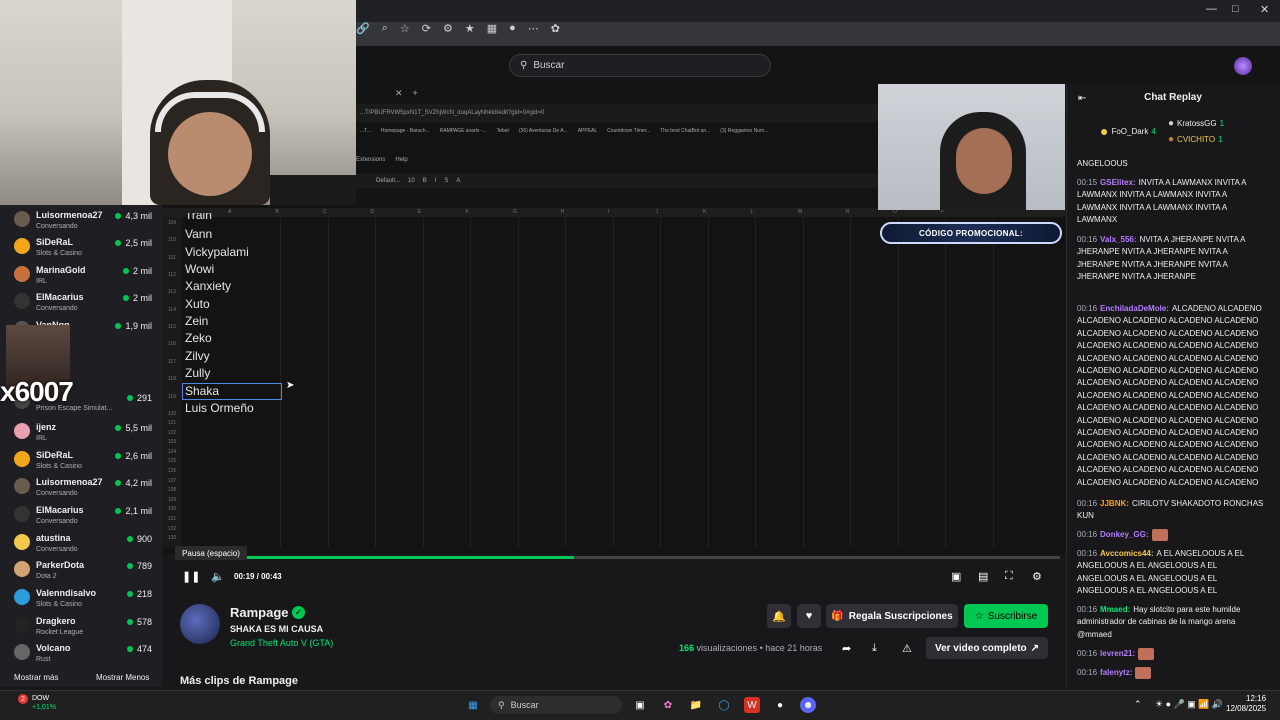 Image resolution: width=1280 pixels, height=720 pixels. What do you see at coordinates (172, 490) in the screenshot?
I see `row-number: 128` at bounding box center [172, 490].